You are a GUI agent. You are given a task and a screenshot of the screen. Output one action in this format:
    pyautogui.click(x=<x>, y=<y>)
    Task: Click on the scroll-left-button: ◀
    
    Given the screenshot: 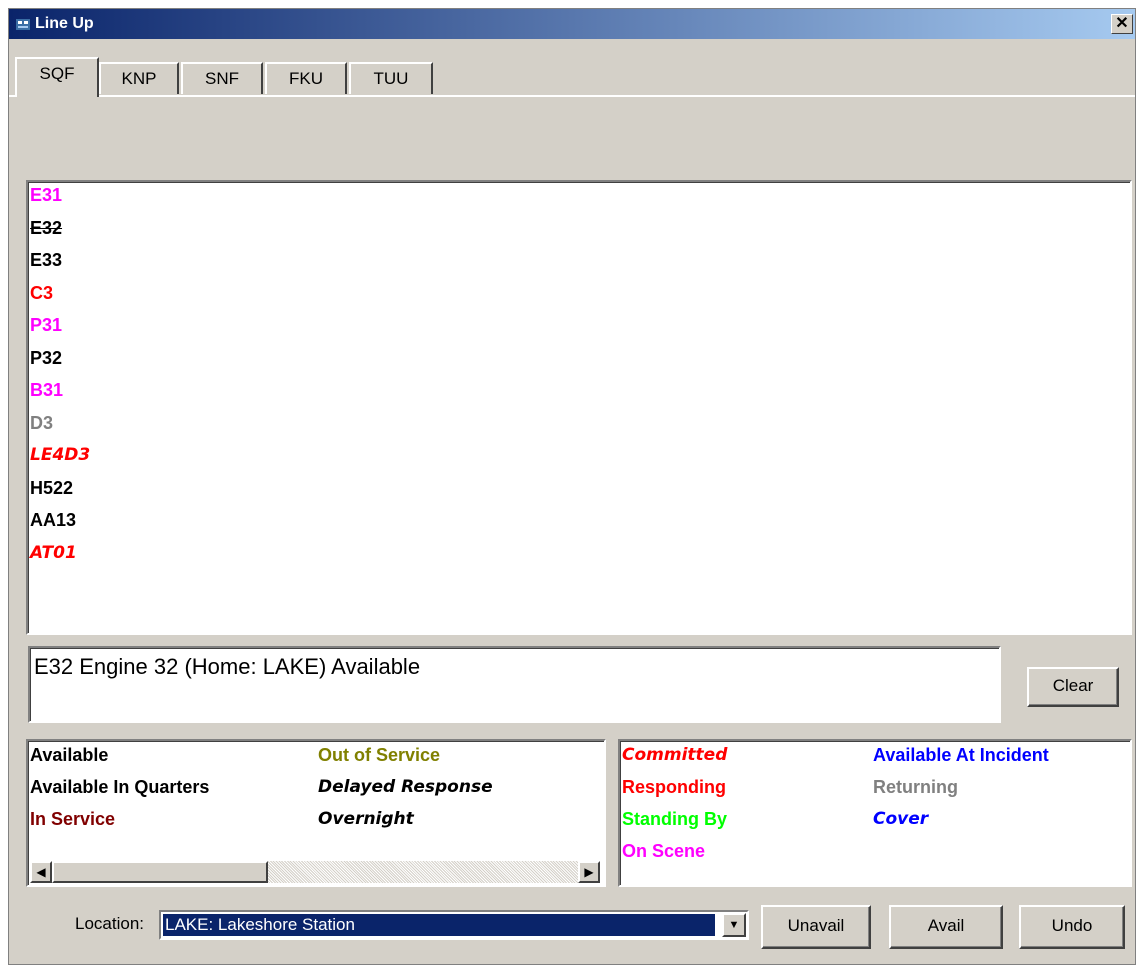 What is the action you would take?
    pyautogui.click(x=41, y=872)
    